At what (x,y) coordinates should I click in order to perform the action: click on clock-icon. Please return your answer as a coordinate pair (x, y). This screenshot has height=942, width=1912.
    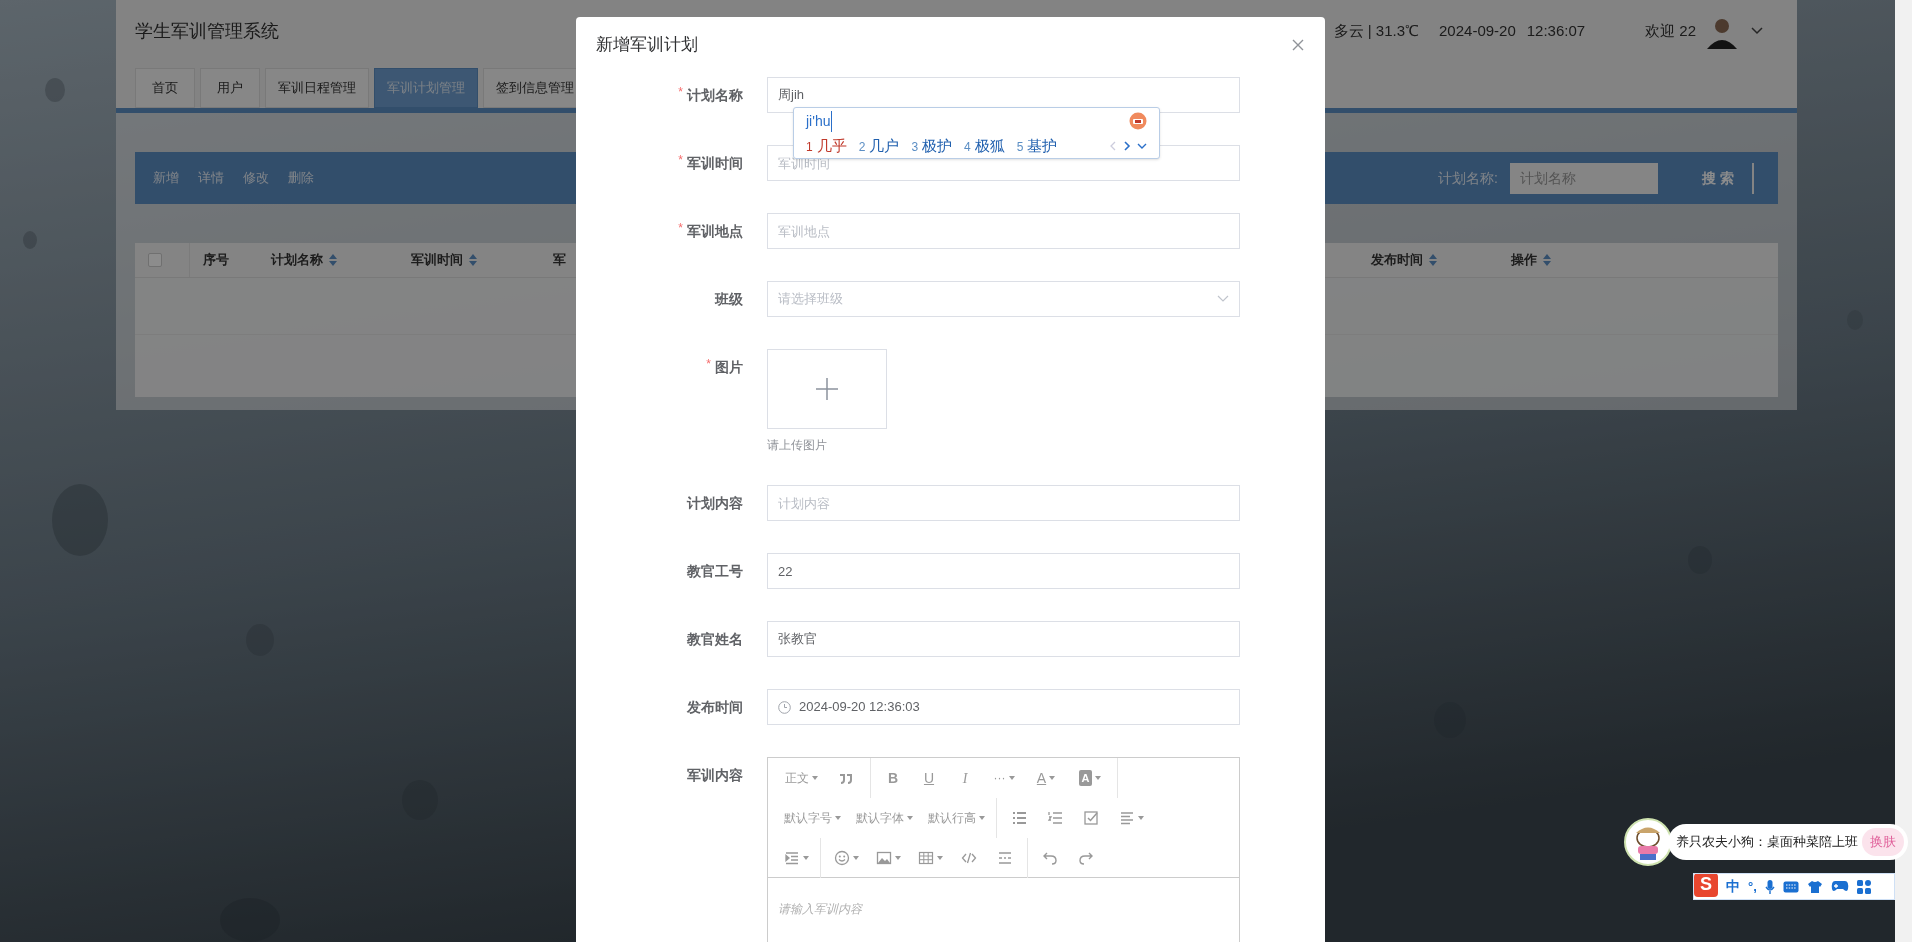
    Looking at the image, I should click on (784, 707).